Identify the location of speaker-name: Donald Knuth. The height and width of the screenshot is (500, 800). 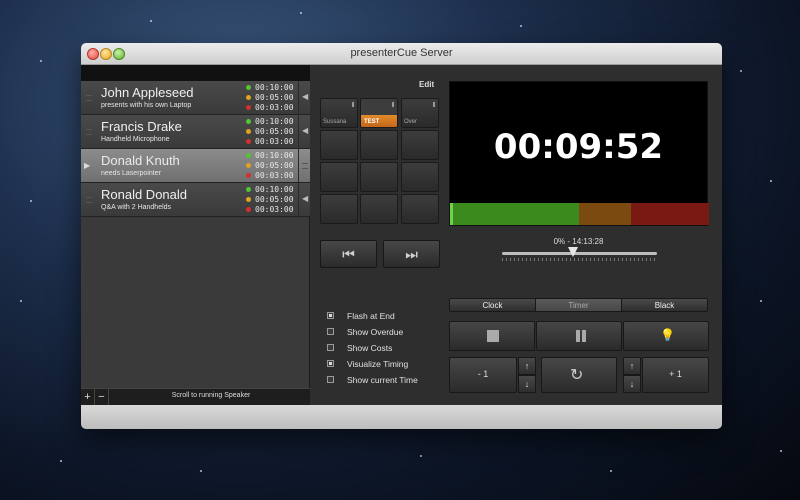
(140, 160).